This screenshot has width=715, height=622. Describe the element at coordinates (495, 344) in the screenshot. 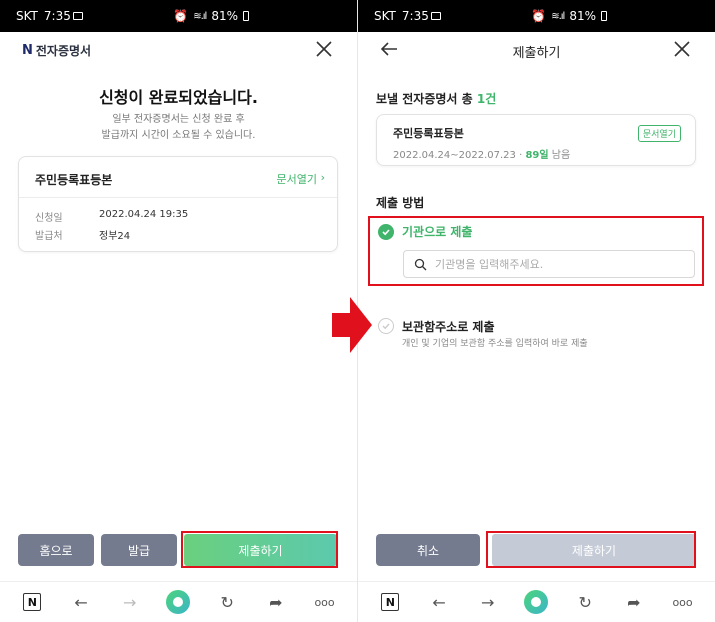

I see `option-mailbox-description: 개인 및 기업의 보관함 주소를 입력하여 바로 제출` at that location.